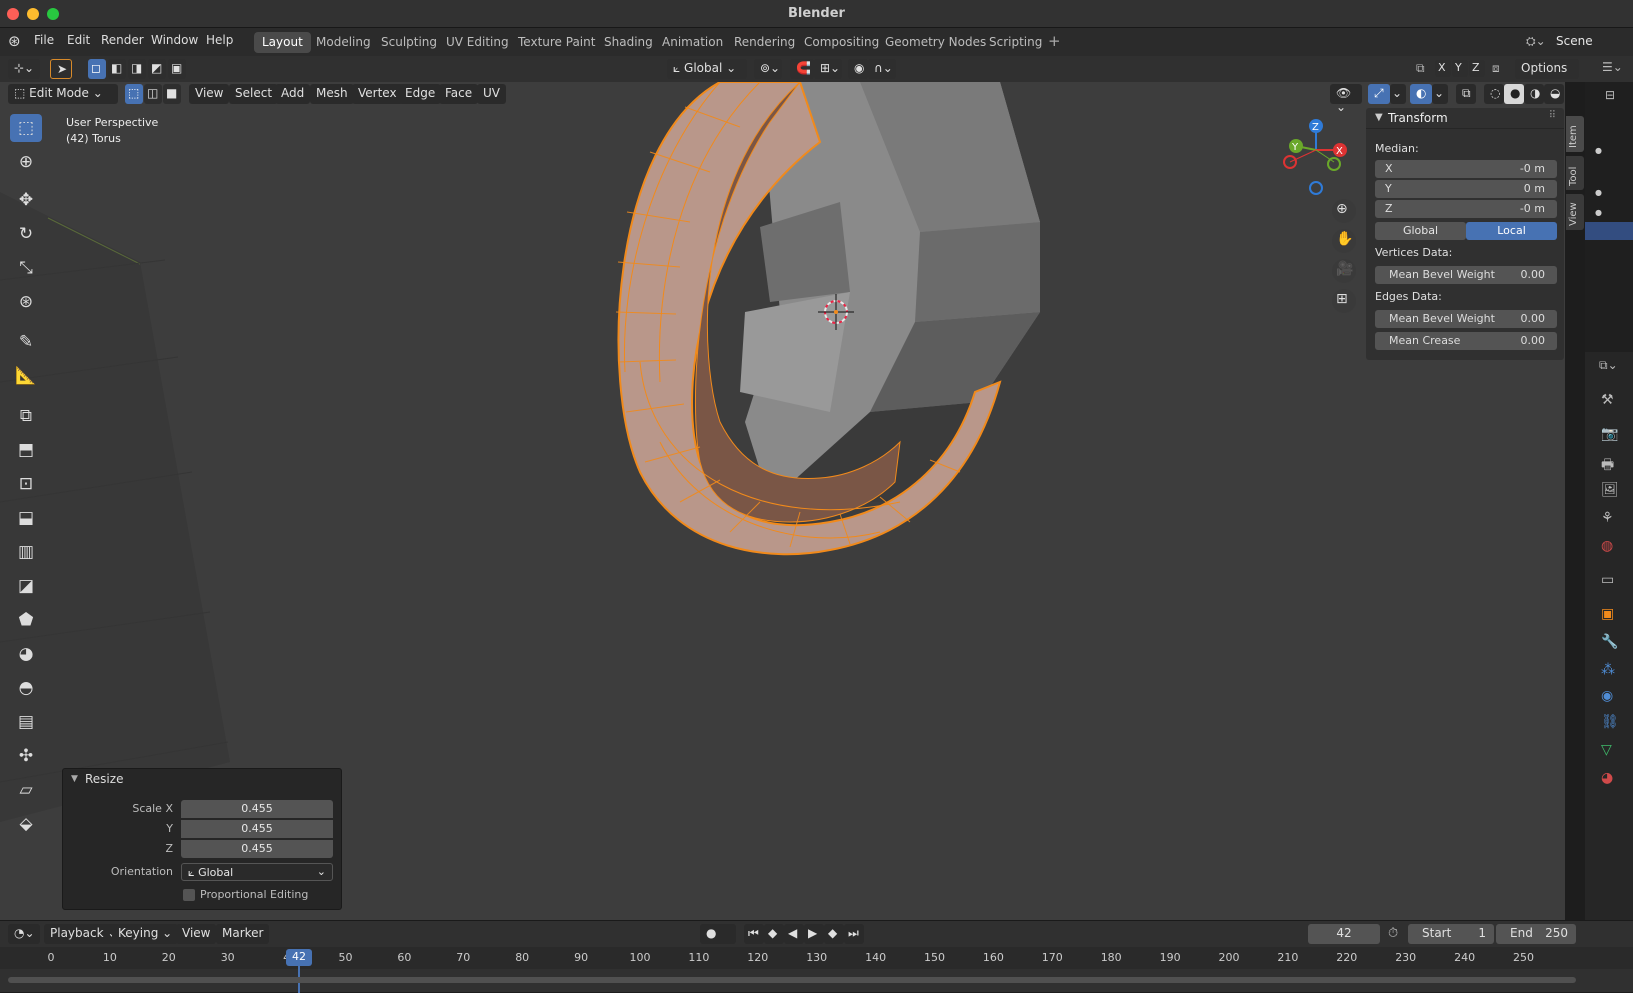 The height and width of the screenshot is (993, 1633). Describe the element at coordinates (1612, 67) in the screenshot. I see `outliner-editor-icon: ☰⌄` at that location.